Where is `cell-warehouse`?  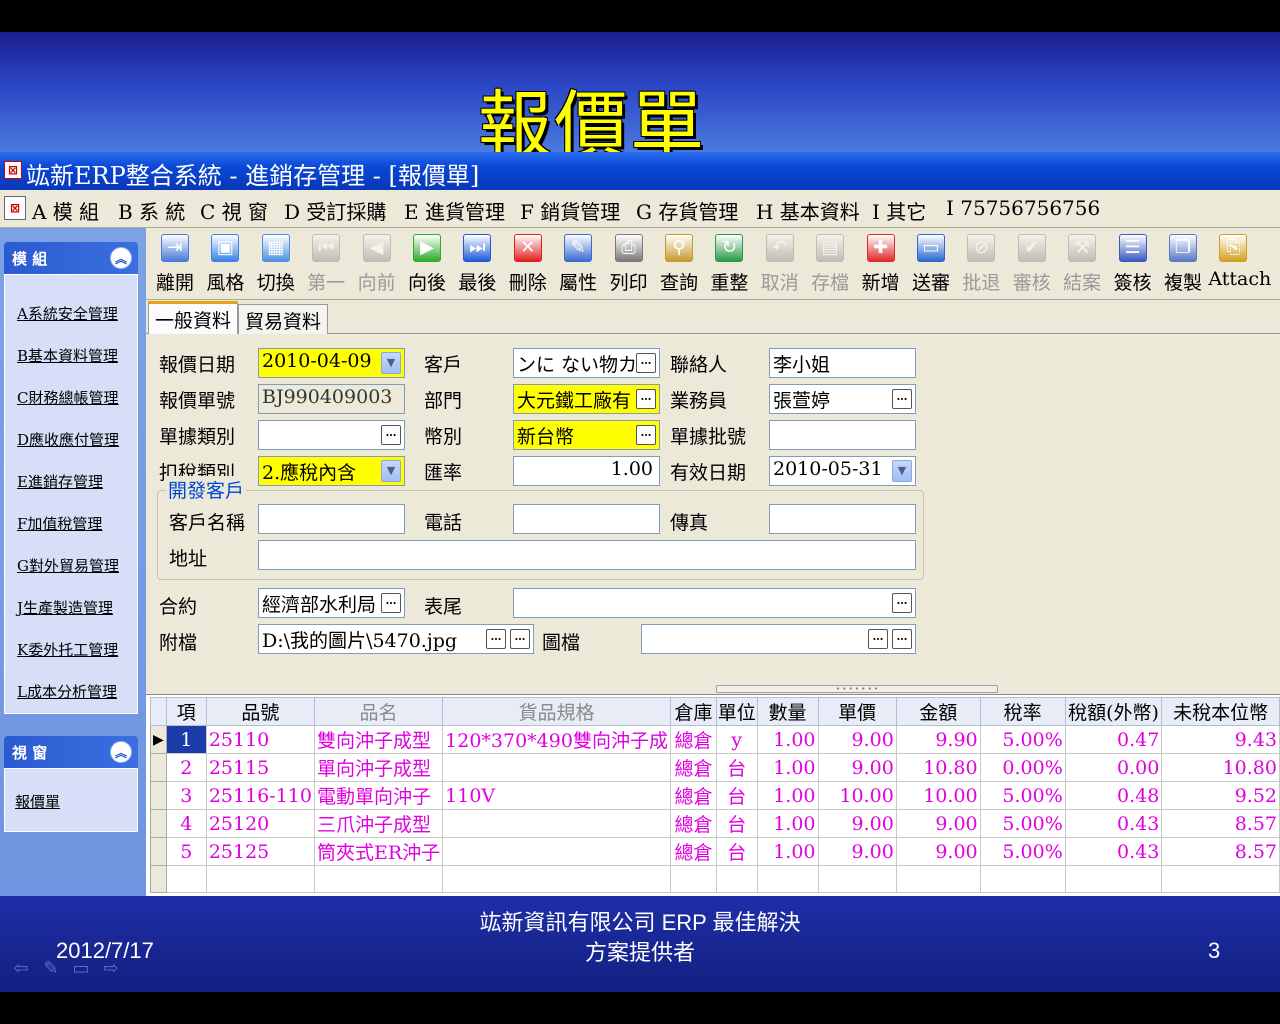
cell-warehouse is located at coordinates (693, 879).